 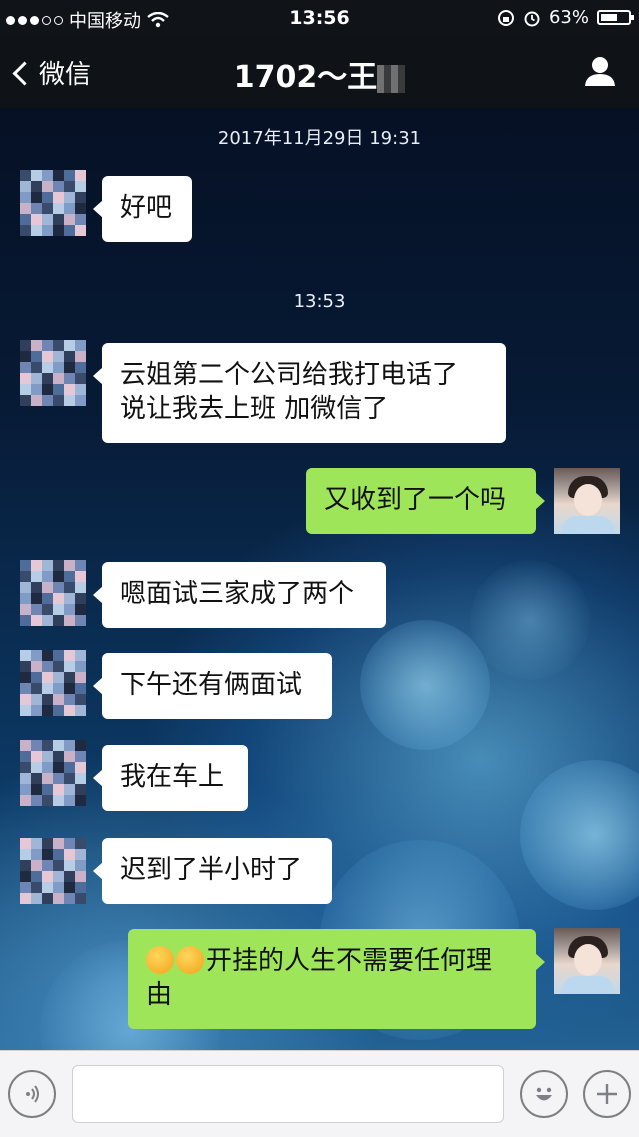 I want to click on message-bubble-incoming: 我在车上, so click(x=170, y=778).